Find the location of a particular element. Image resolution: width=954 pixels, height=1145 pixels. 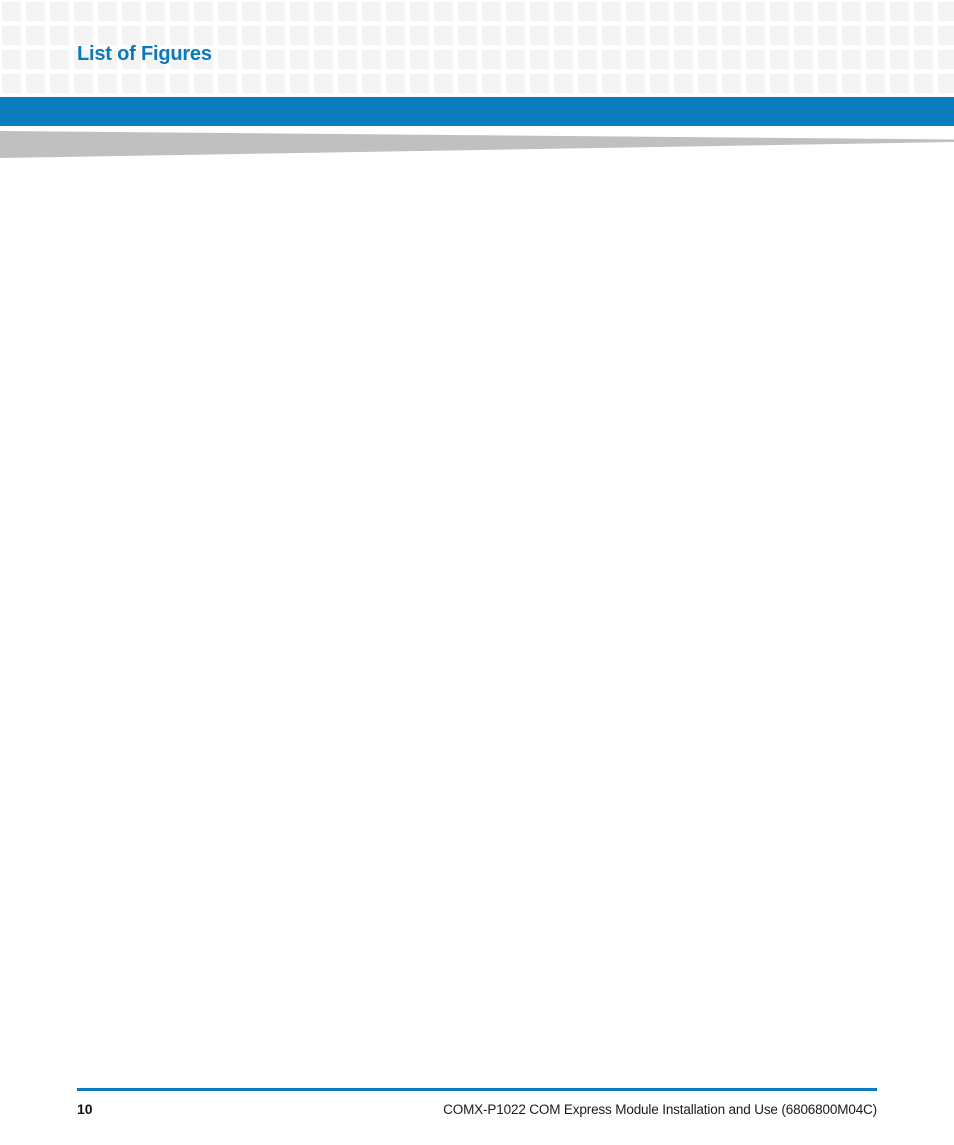

footer-rule is located at coordinates (477, 1089).